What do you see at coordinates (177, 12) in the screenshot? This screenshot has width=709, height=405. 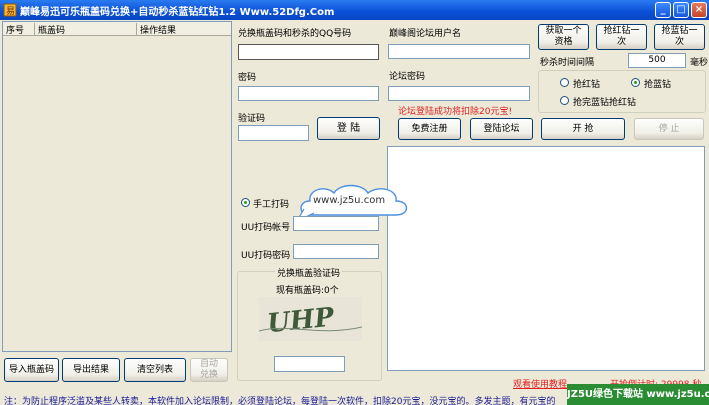 I see `window-title: 巅峰易迅可乐瓶盖码兑换+自动秒杀蓝钻红钻1.2 Www.52Dfg.Com` at bounding box center [177, 12].